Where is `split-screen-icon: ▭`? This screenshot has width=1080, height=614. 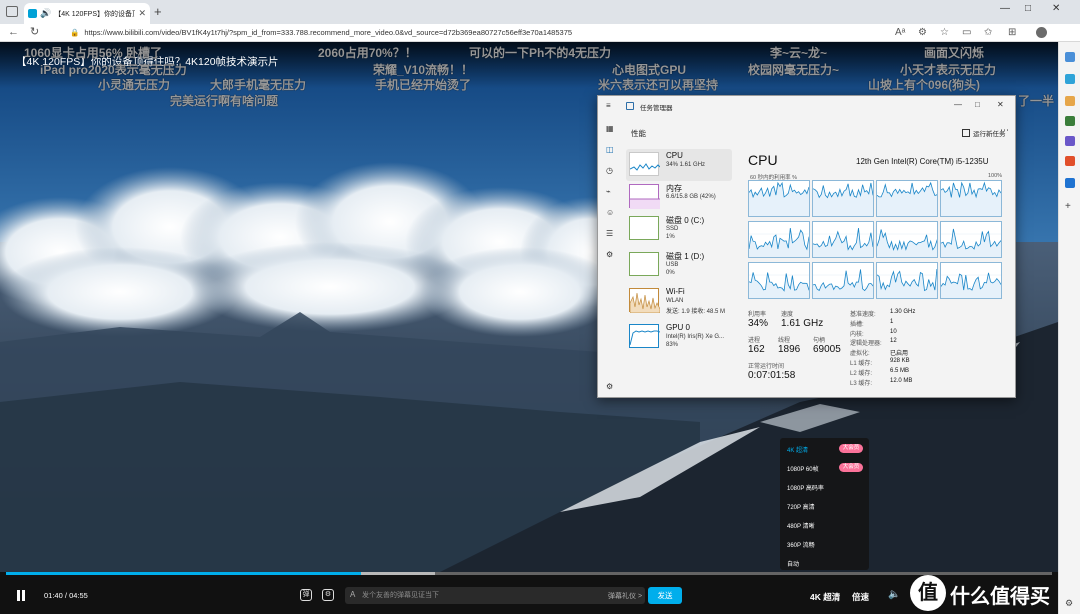
split-screen-icon: ▭ is located at coordinates (966, 33).